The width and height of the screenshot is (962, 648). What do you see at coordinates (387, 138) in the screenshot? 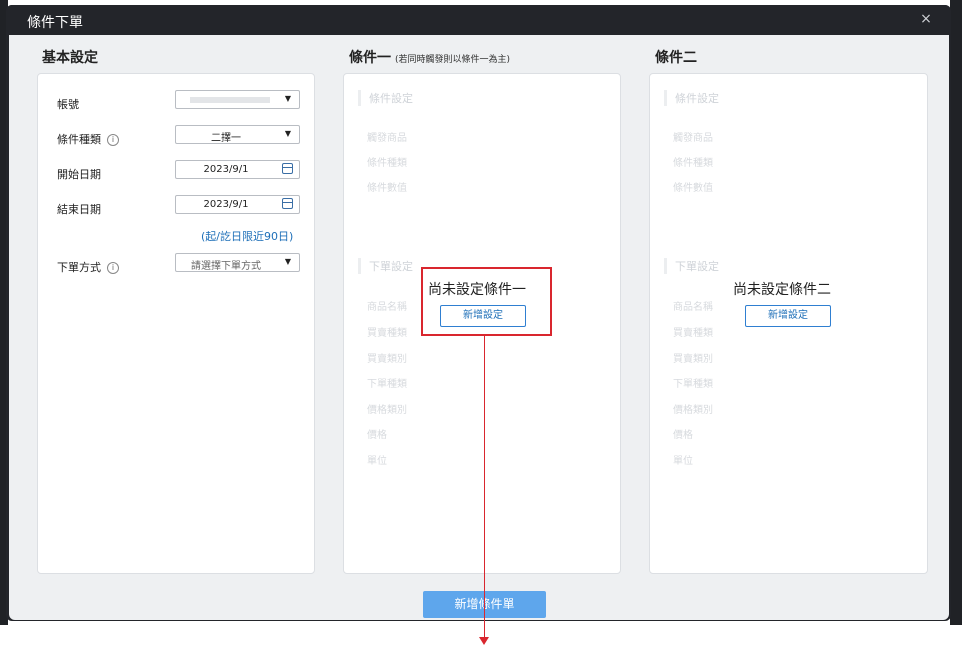
I see `condition1-field: 觸發商品` at bounding box center [387, 138].